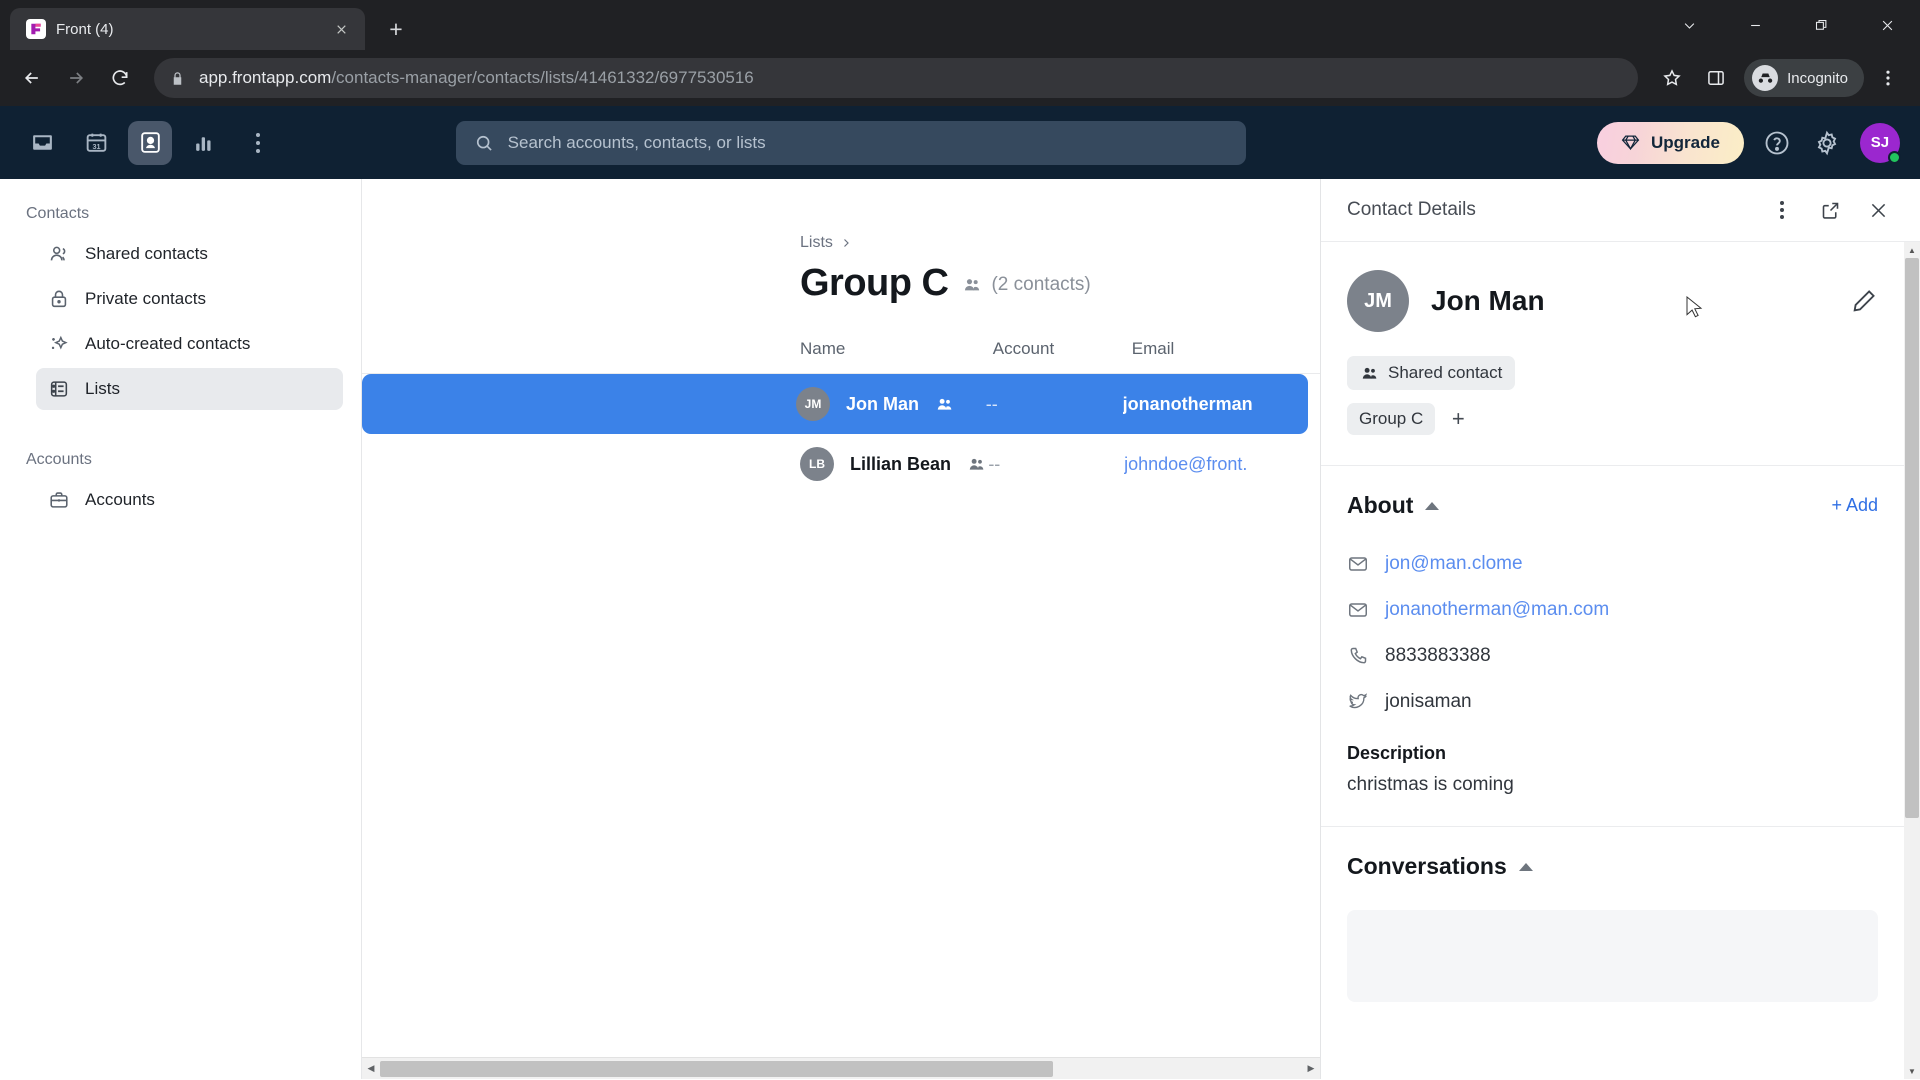  I want to click on table-row: JM Jon Man -- jonanotherman, so click(835, 404).